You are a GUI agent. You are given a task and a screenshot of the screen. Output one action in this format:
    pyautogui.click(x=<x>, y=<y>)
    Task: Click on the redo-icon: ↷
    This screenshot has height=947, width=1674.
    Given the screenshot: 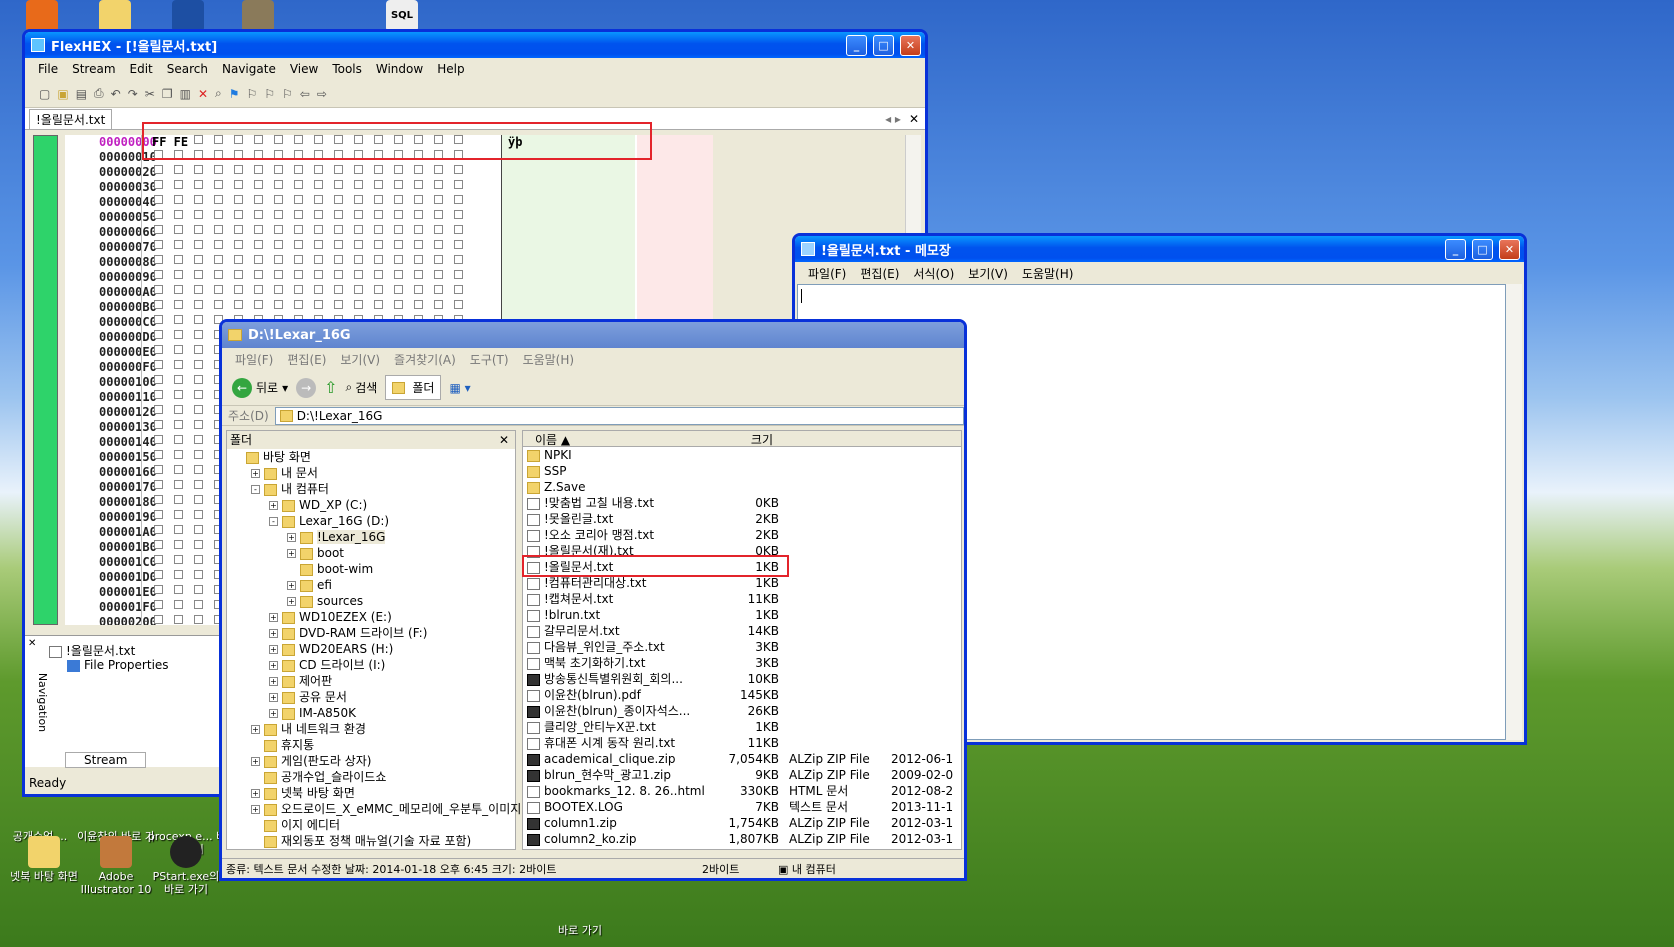 What is the action you would take?
    pyautogui.click(x=133, y=94)
    